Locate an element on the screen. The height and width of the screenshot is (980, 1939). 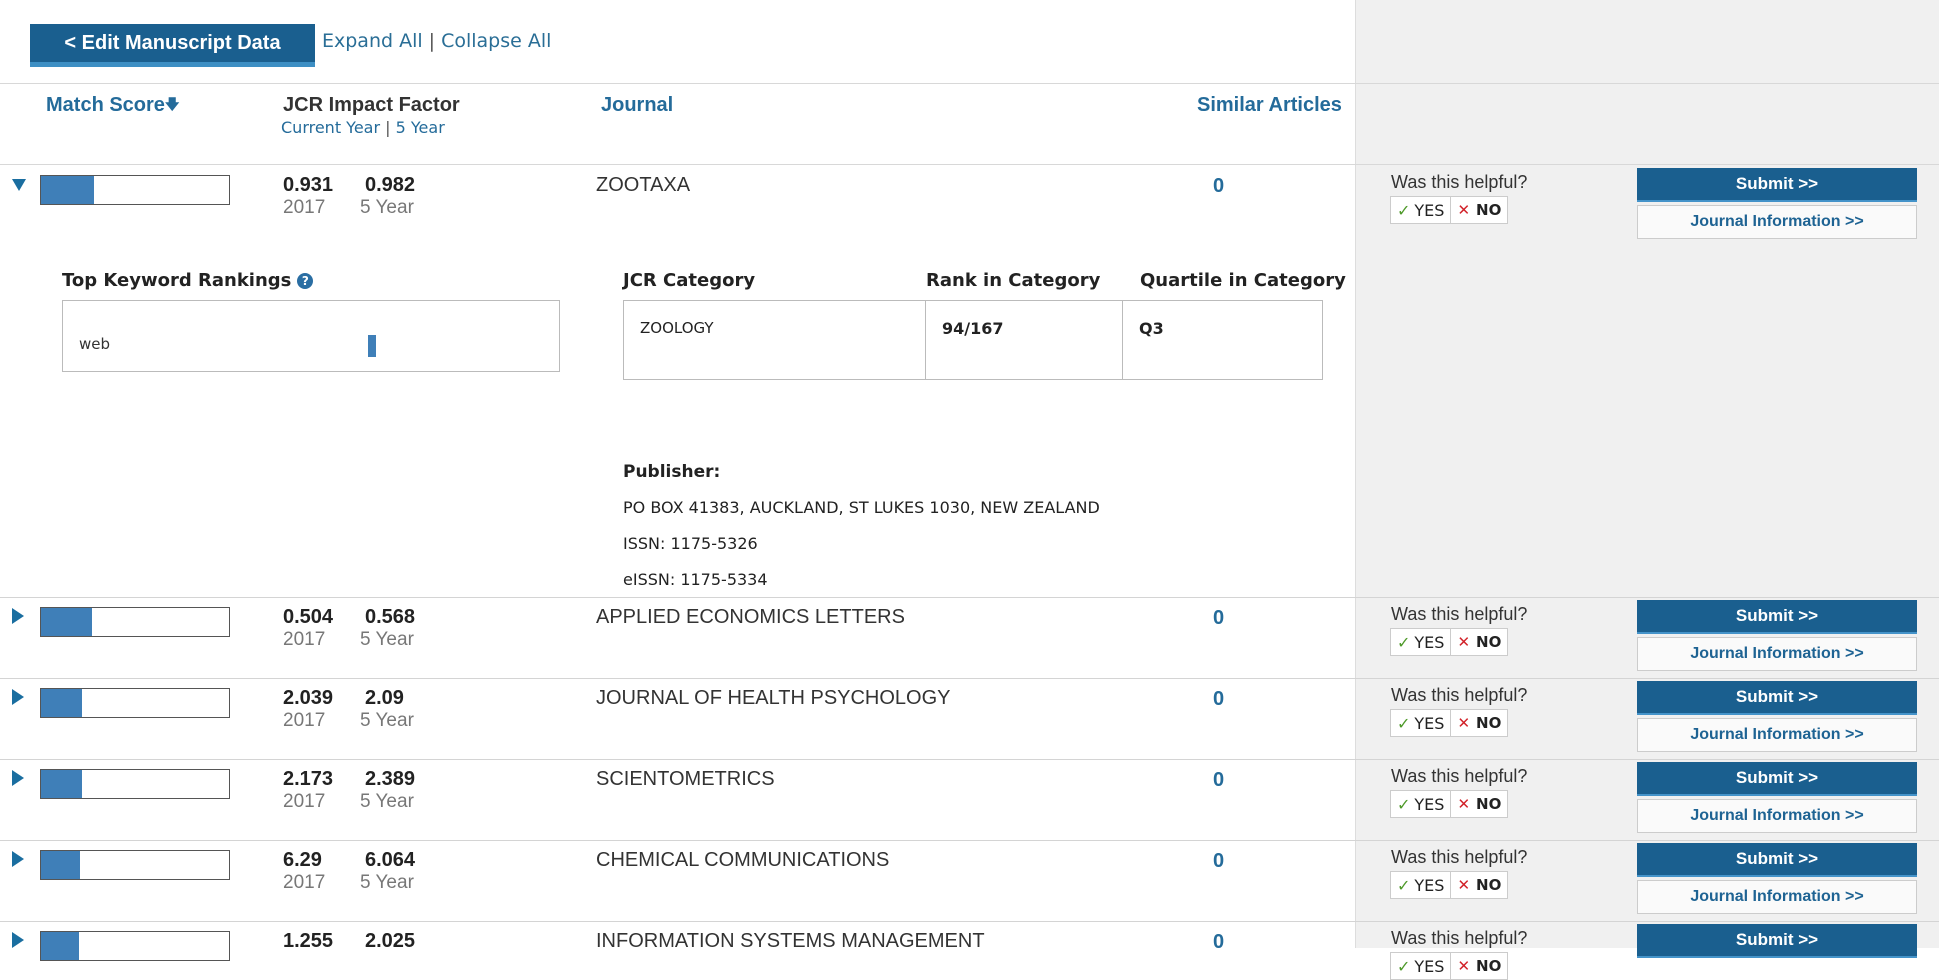
keyword-label: web is located at coordinates (95, 344).